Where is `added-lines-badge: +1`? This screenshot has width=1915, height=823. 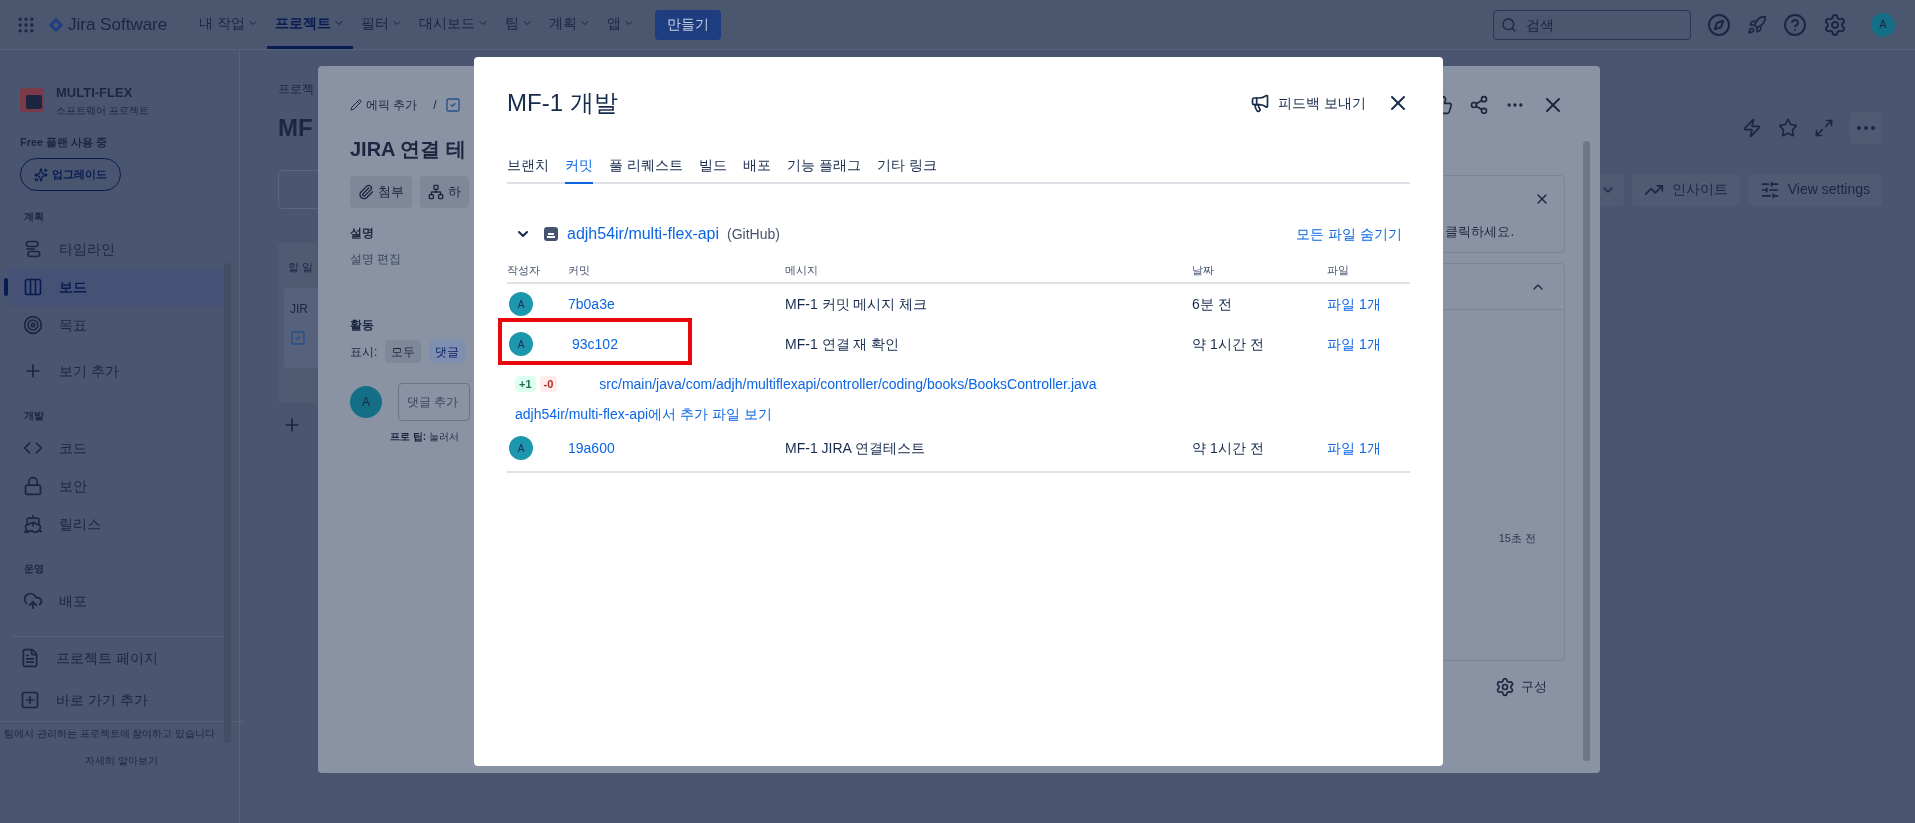 added-lines-badge: +1 is located at coordinates (525, 384).